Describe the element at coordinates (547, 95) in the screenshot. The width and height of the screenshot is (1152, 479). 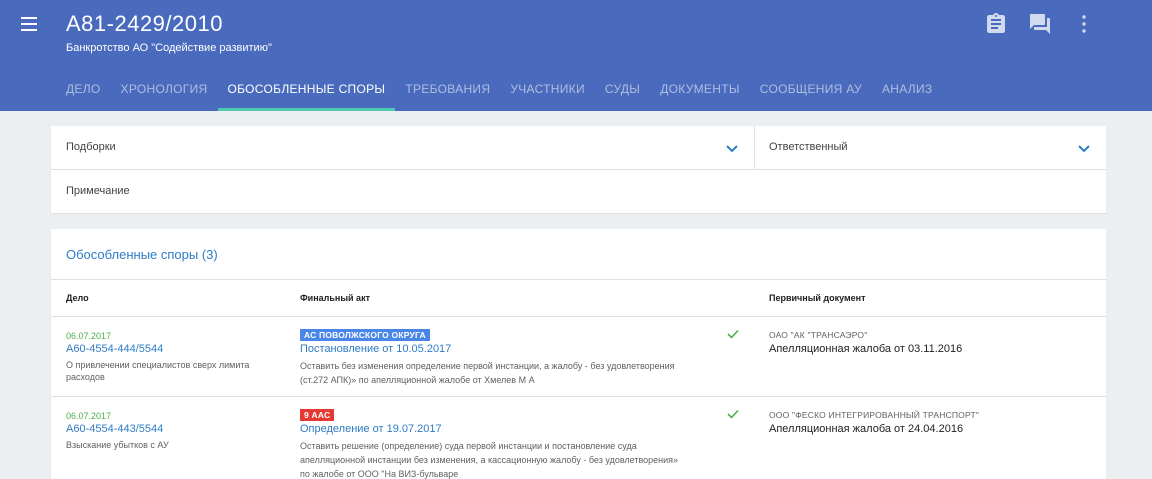
I see `tab-participants: УЧАСТНИКИ` at that location.